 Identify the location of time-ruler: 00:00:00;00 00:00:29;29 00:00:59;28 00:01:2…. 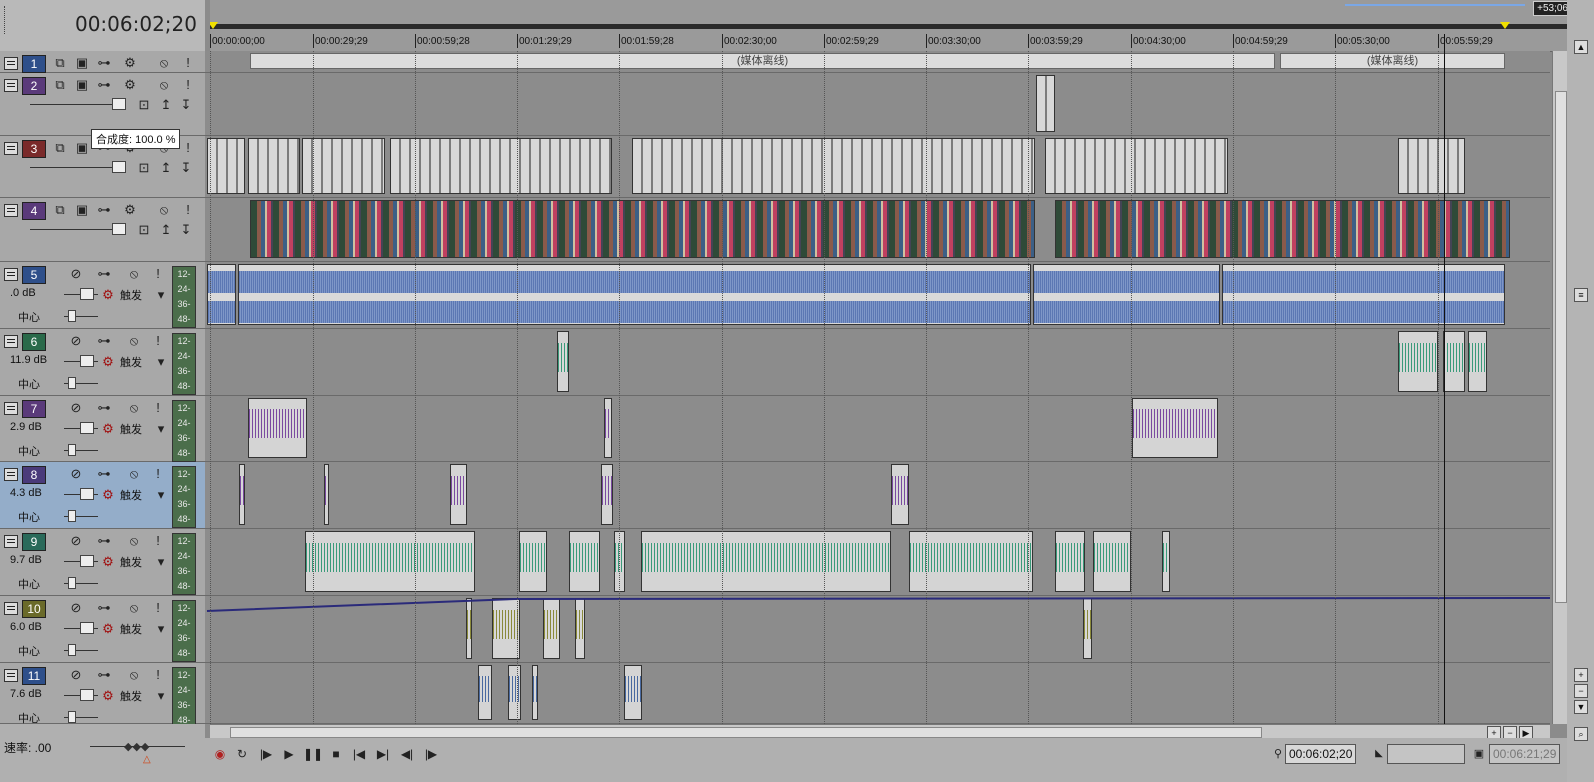
(892, 26).